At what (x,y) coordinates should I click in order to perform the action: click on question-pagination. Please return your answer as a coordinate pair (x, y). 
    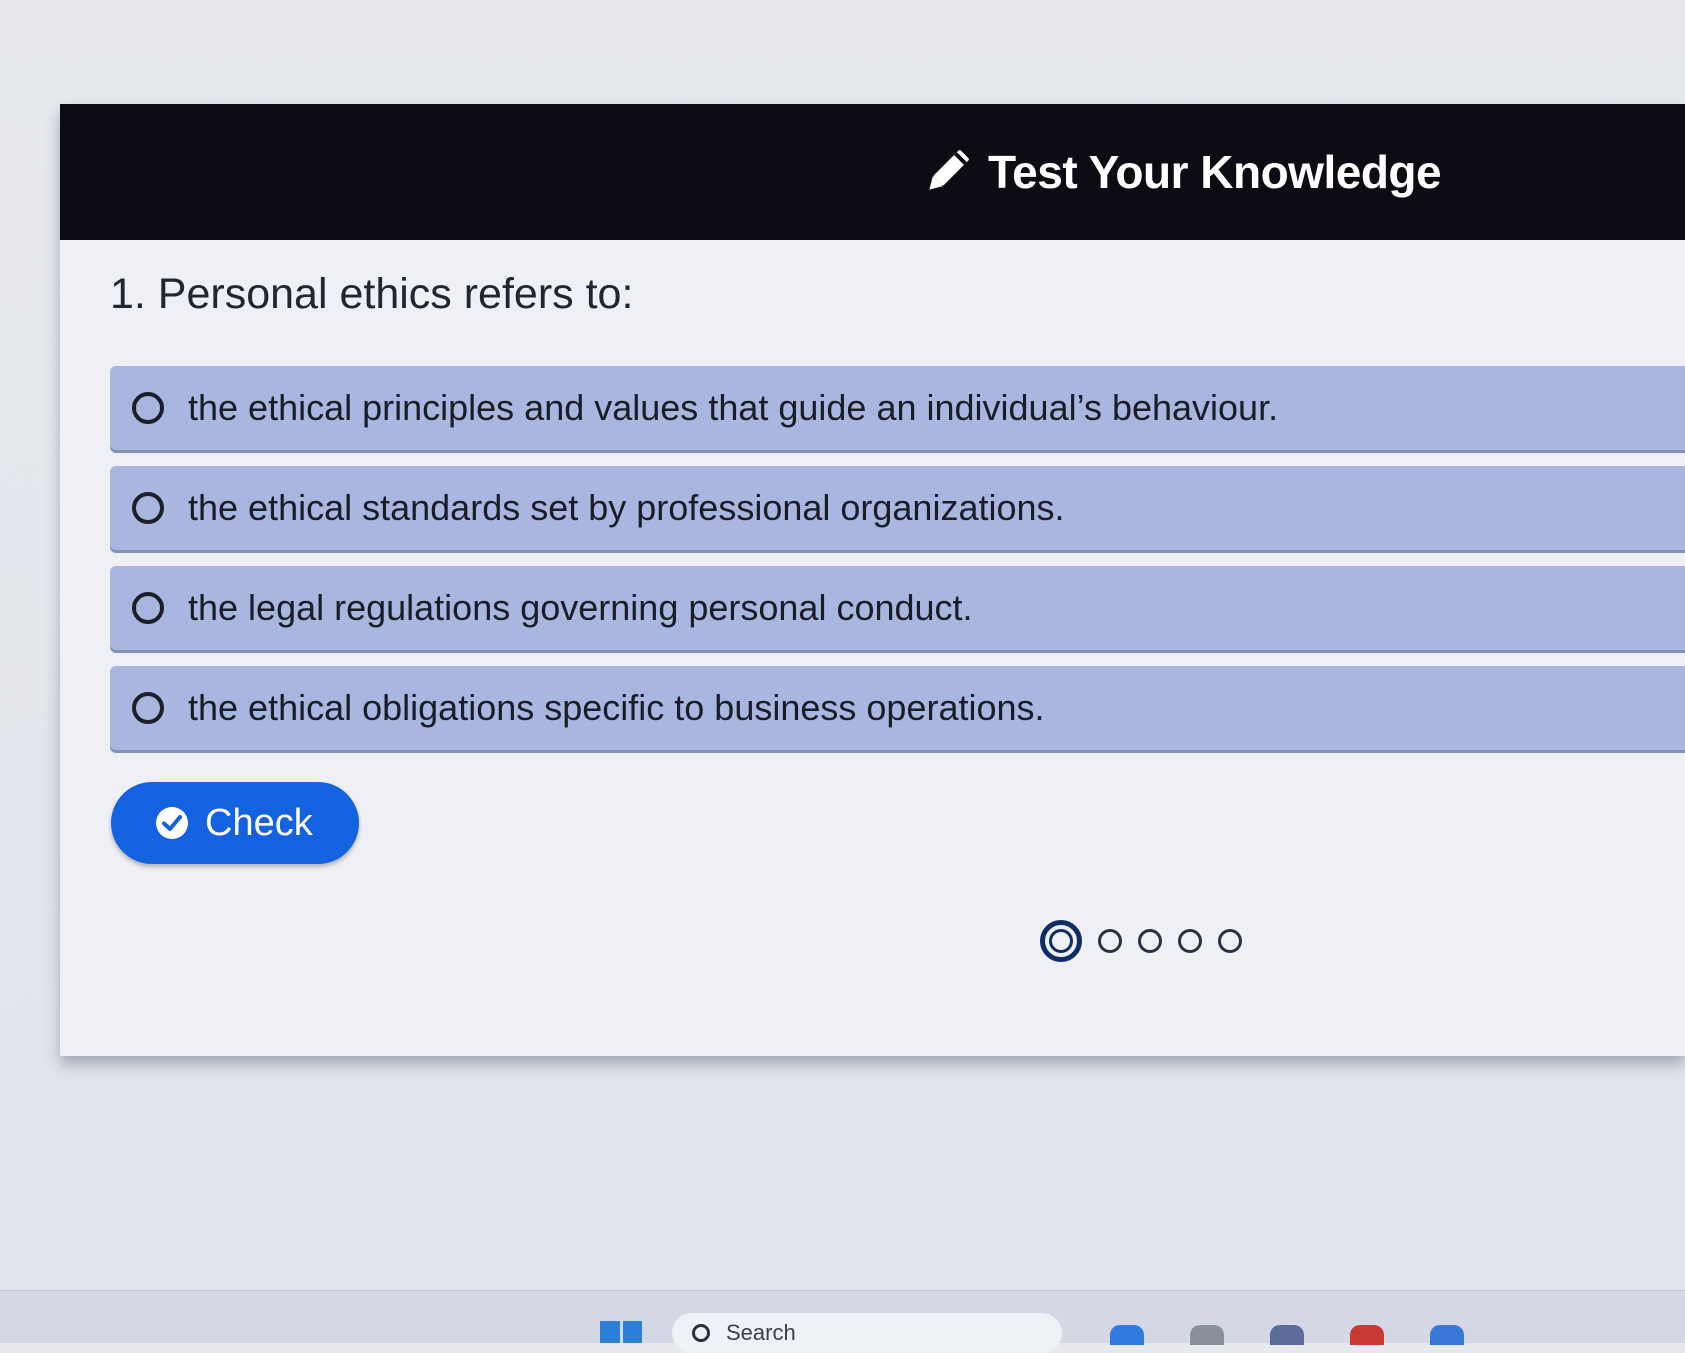
    Looking at the image, I should click on (1141, 941).